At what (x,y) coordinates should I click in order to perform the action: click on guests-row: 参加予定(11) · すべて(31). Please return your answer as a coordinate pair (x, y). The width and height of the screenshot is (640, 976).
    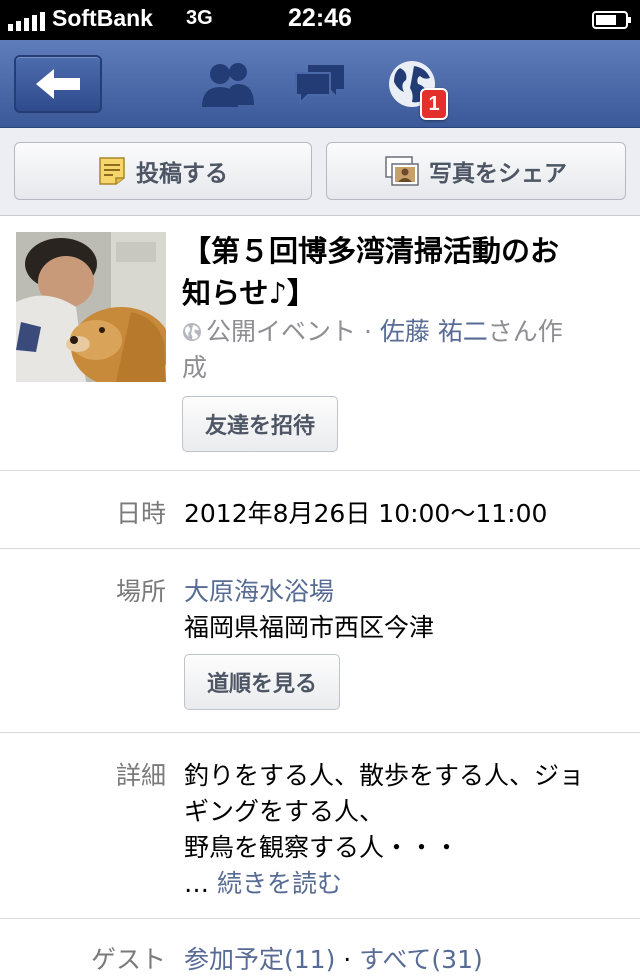
    Looking at the image, I should click on (333, 958).